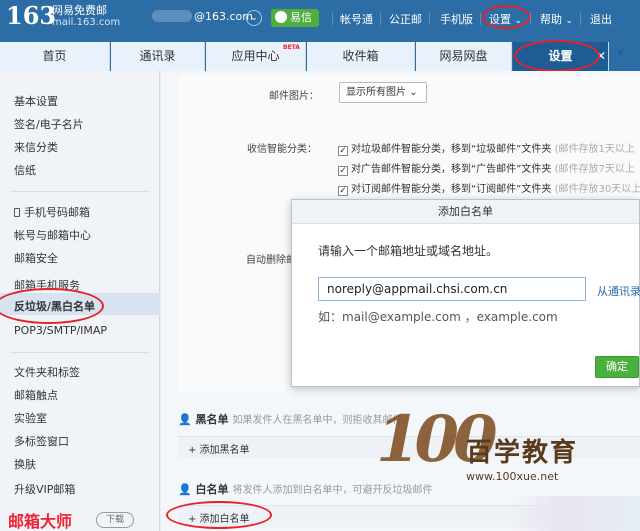 This screenshot has width=640, height=531. What do you see at coordinates (172, 16) in the screenshot?
I see `account-name-blurred` at bounding box center [172, 16].